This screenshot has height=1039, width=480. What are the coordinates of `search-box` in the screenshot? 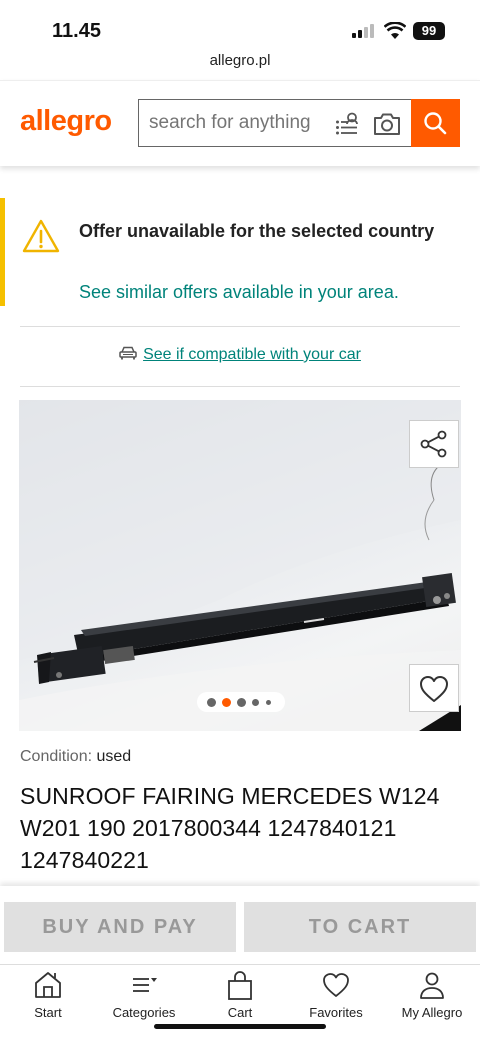 It's located at (275, 123).